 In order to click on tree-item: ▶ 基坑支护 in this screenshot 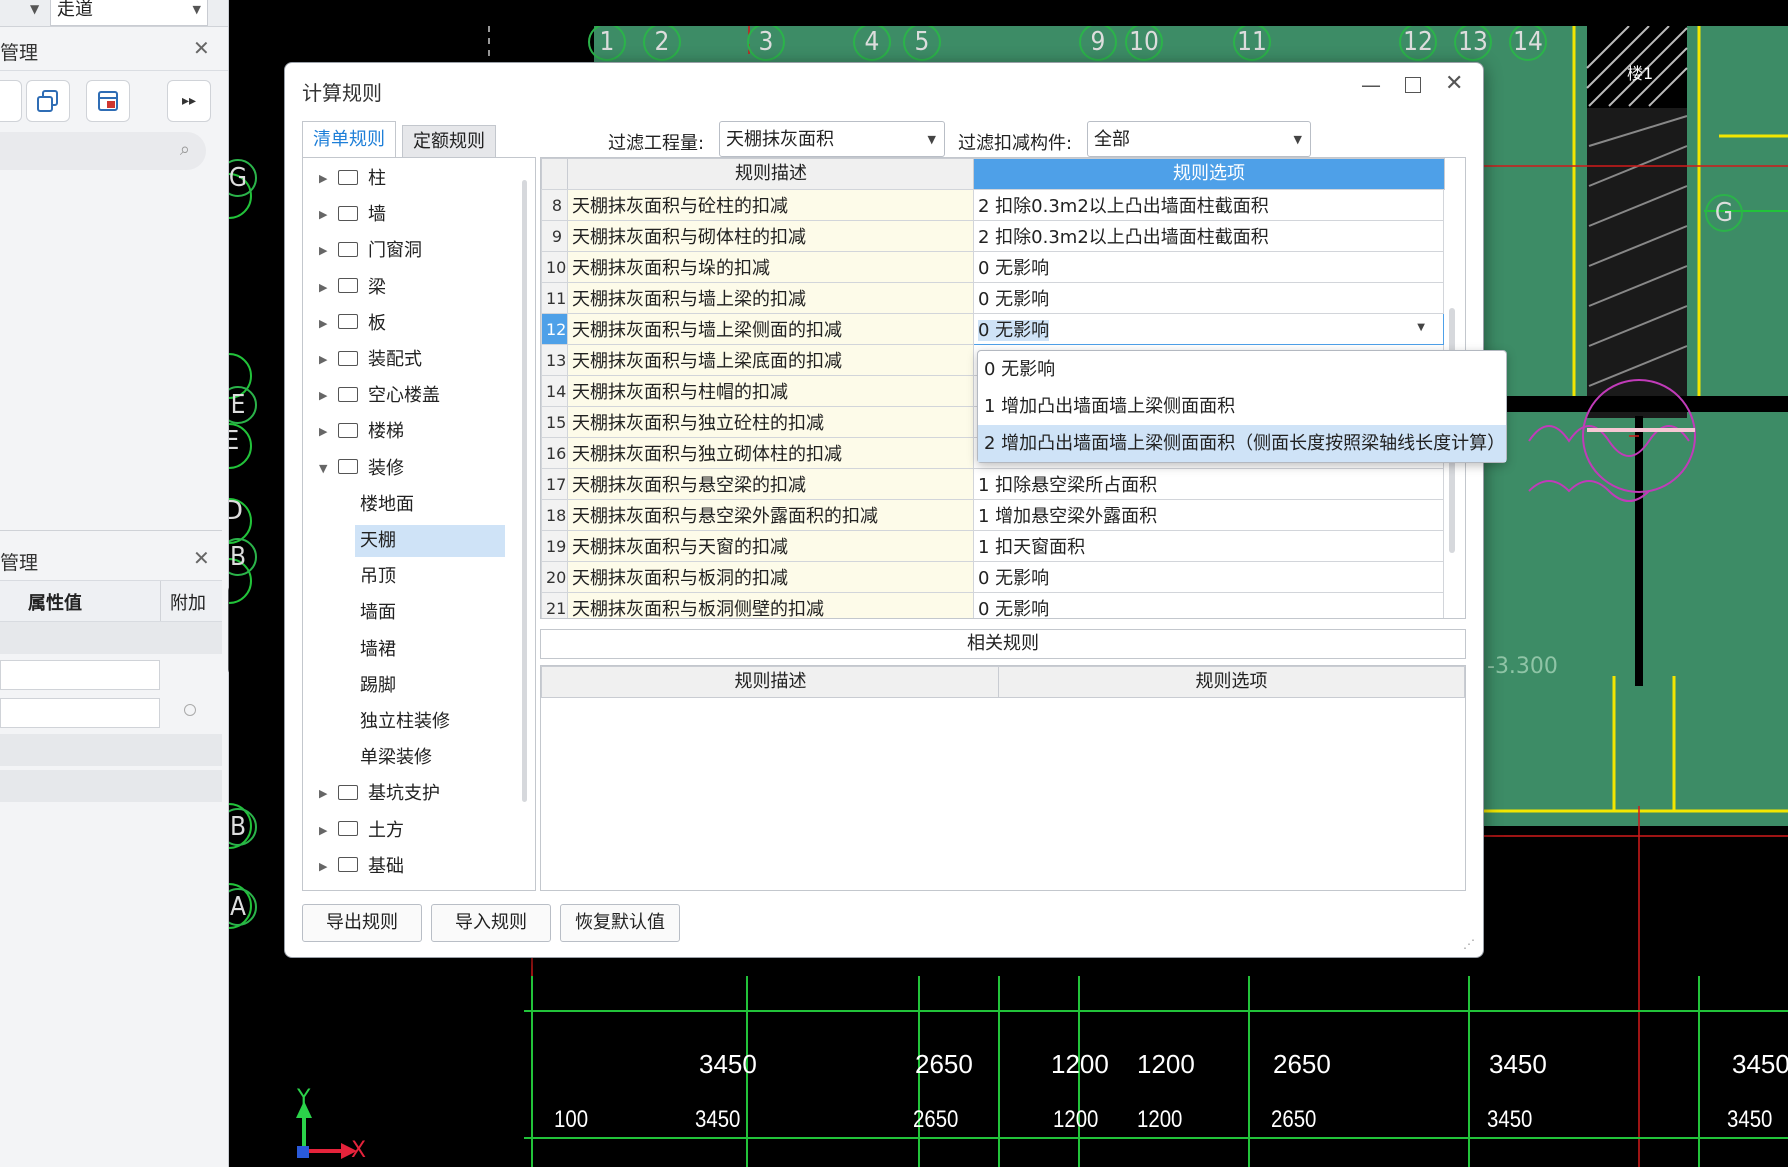, I will do `click(408, 794)`.